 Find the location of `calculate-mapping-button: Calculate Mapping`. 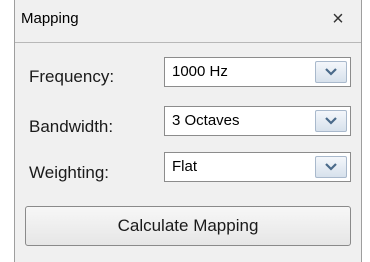

calculate-mapping-button: Calculate Mapping is located at coordinates (188, 226).